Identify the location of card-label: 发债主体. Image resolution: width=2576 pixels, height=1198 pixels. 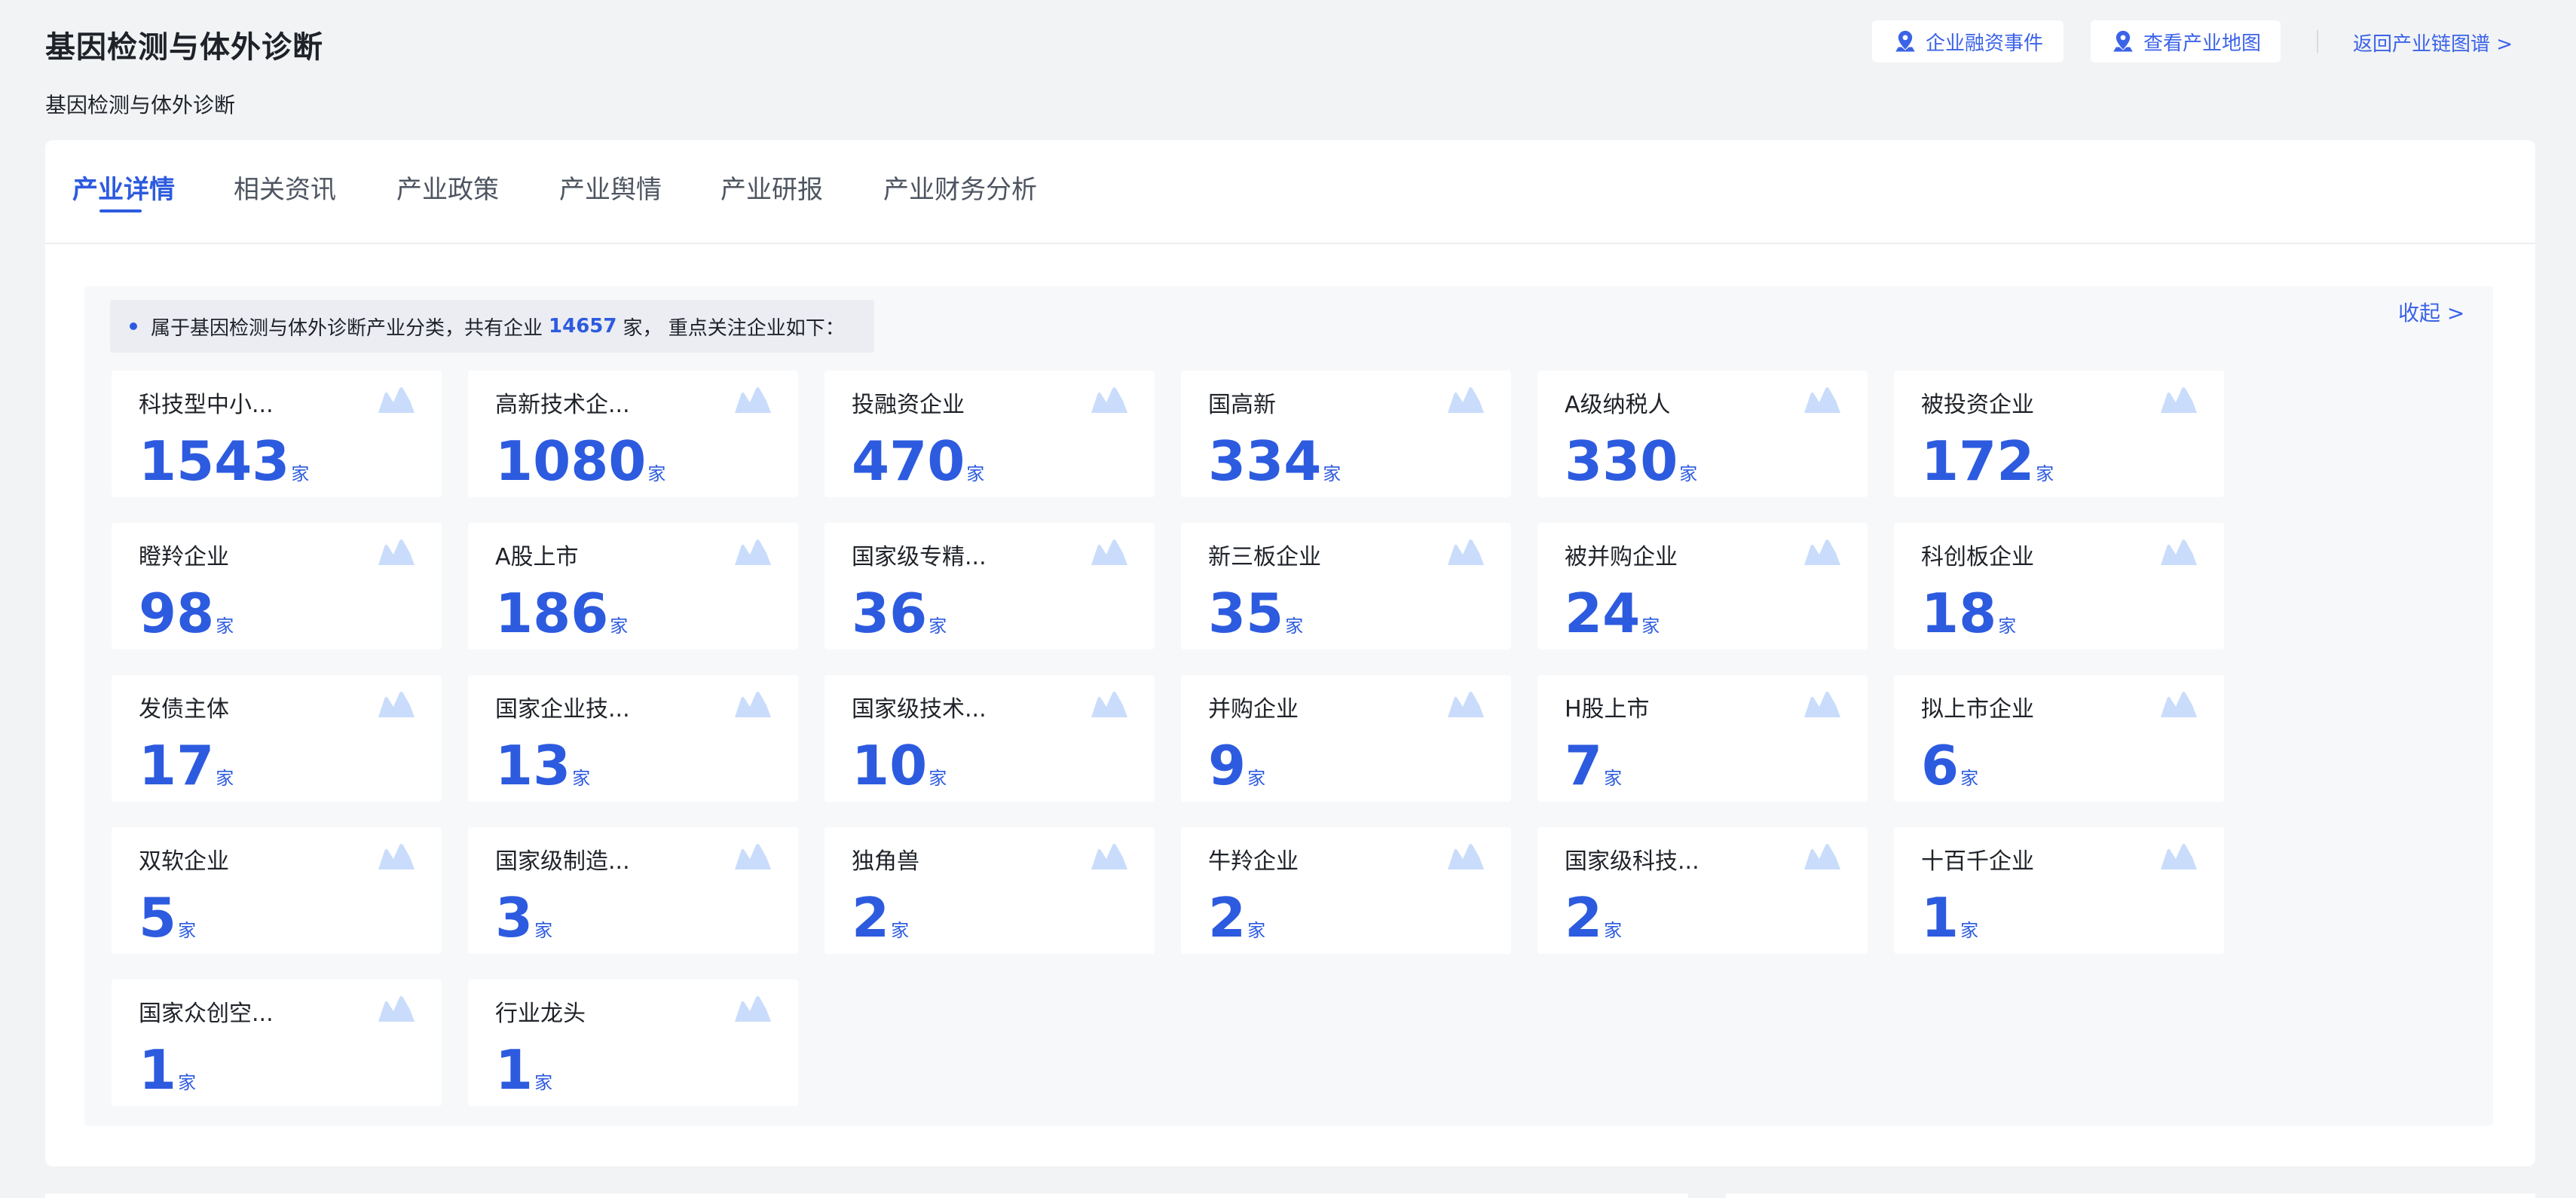
(184, 710).